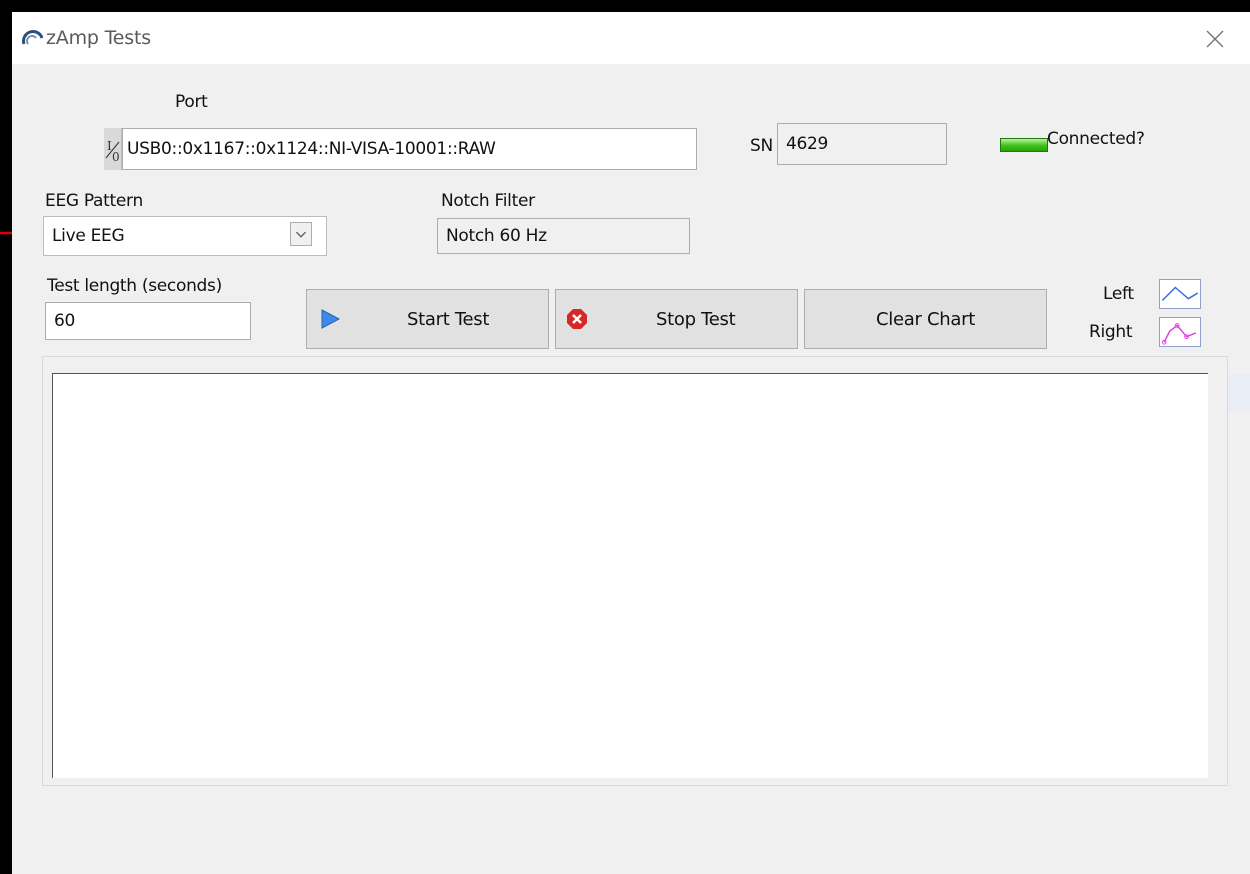 The width and height of the screenshot is (1250, 874). Describe the element at coordinates (1096, 139) in the screenshot. I see `connected-label: Connected?` at that location.